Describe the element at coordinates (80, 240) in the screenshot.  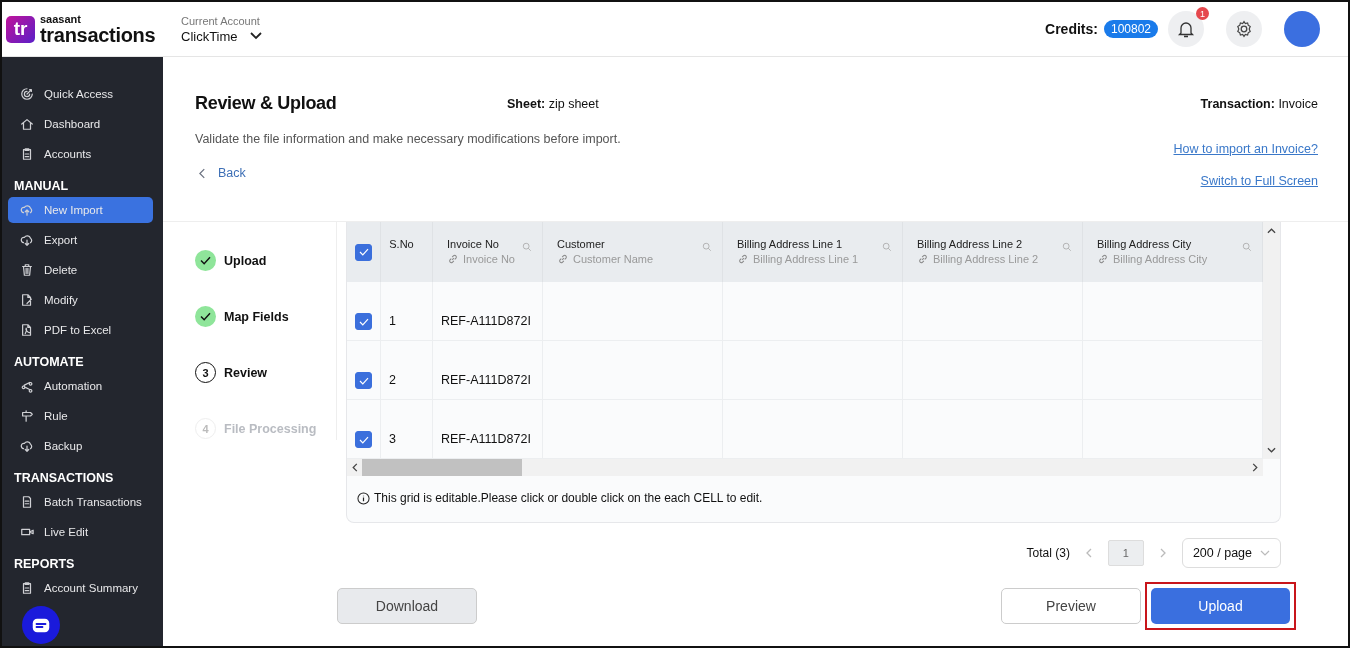
I see `sidebar-item: Export` at that location.